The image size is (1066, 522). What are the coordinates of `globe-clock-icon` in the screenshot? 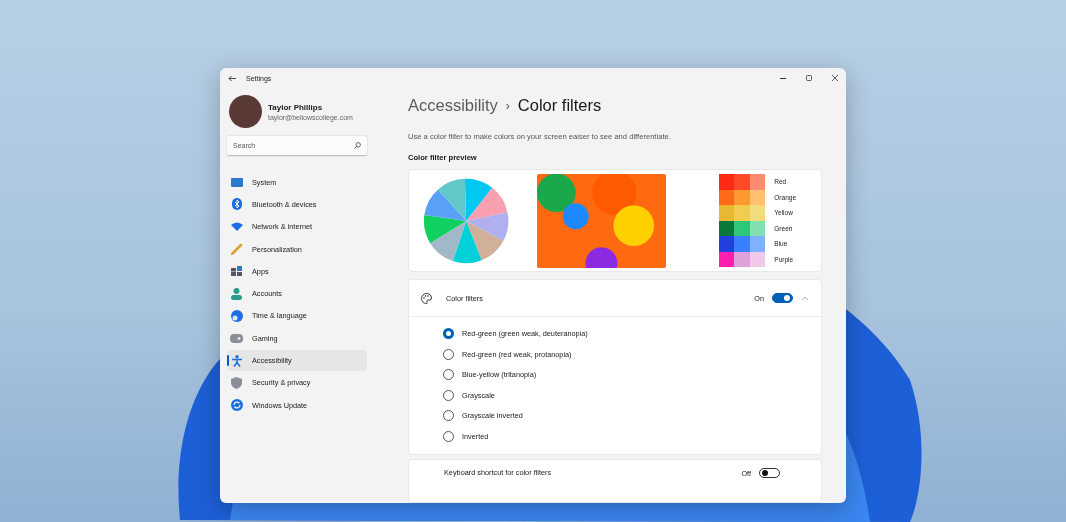 It's located at (236, 315).